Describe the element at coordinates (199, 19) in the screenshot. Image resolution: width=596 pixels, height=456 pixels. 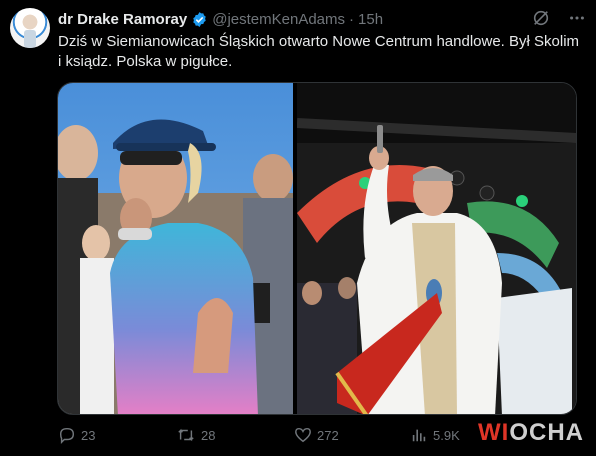
I see `verified-badge-icon` at that location.